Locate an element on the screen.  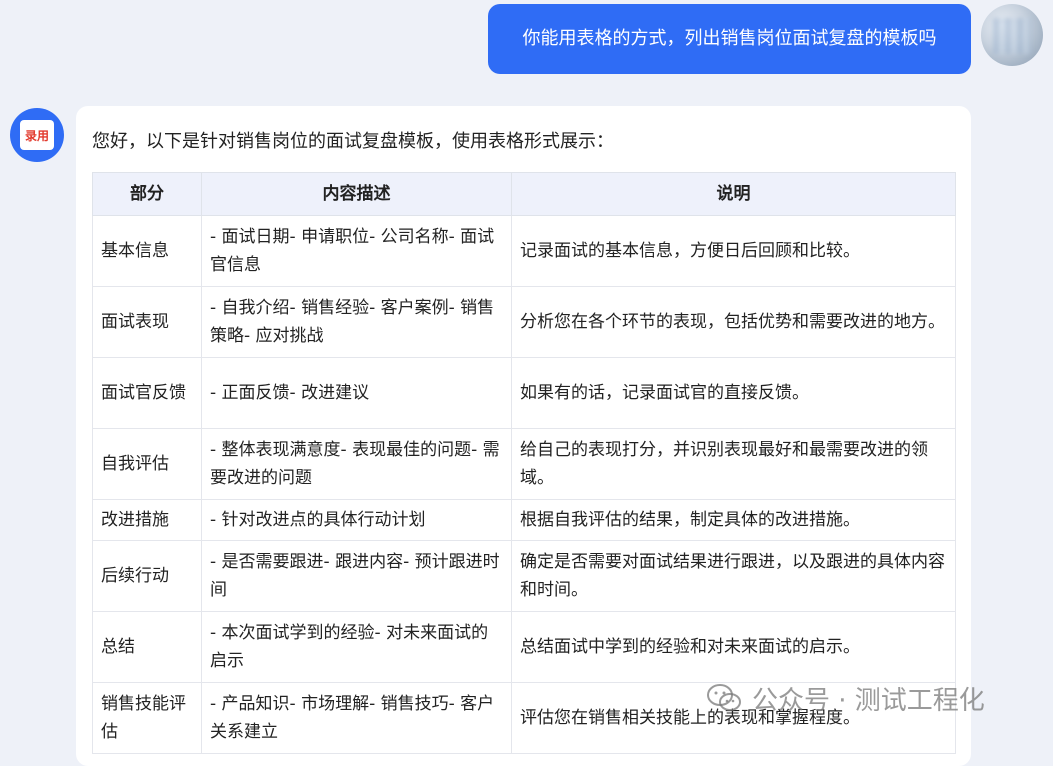
cell-content: - 本次面试学到的经验- 对未来面试的启示 is located at coordinates (356, 647).